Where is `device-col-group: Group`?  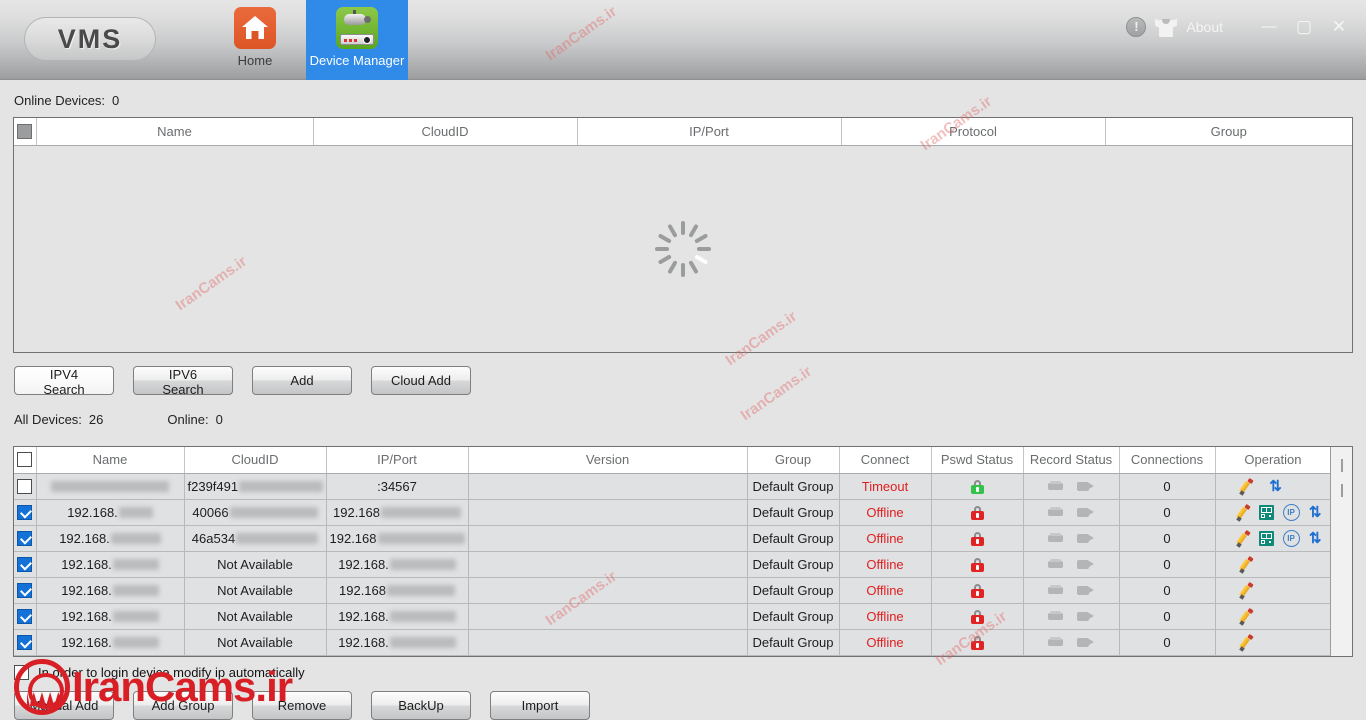
device-col-group: Group is located at coordinates (793, 460).